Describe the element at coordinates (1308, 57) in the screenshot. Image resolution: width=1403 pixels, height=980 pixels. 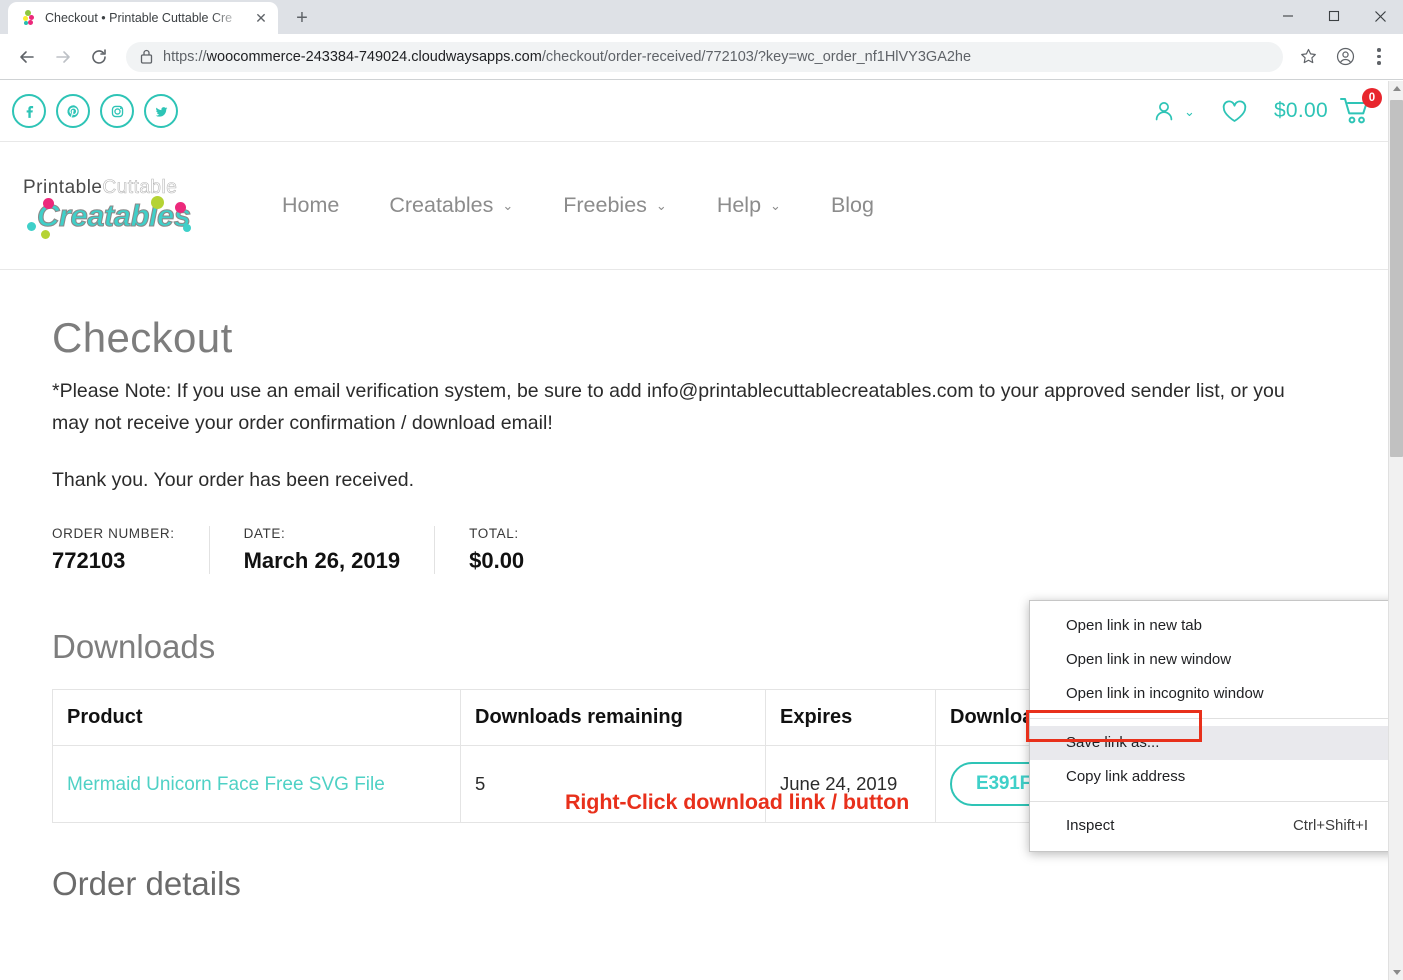
I see `bookmark-star-icon` at that location.